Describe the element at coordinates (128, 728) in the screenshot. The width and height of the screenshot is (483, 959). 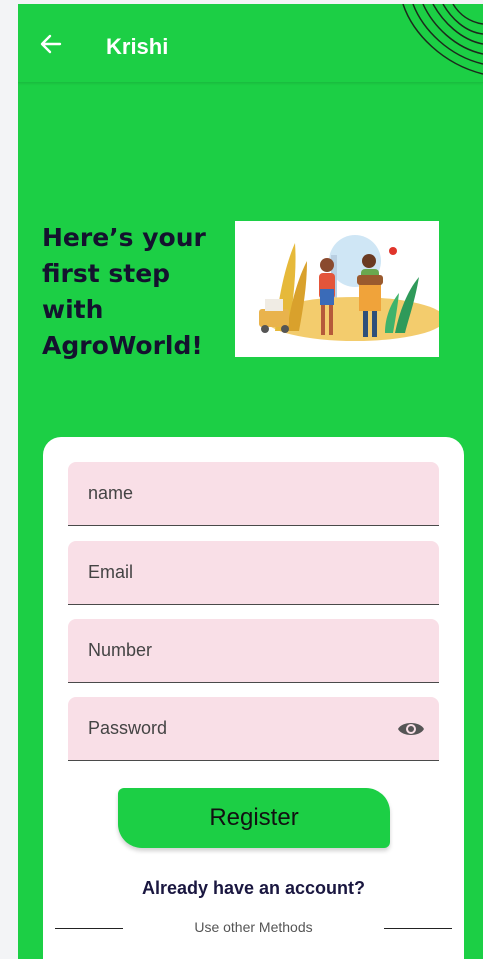
I see `password-field-placeholder: Password` at that location.